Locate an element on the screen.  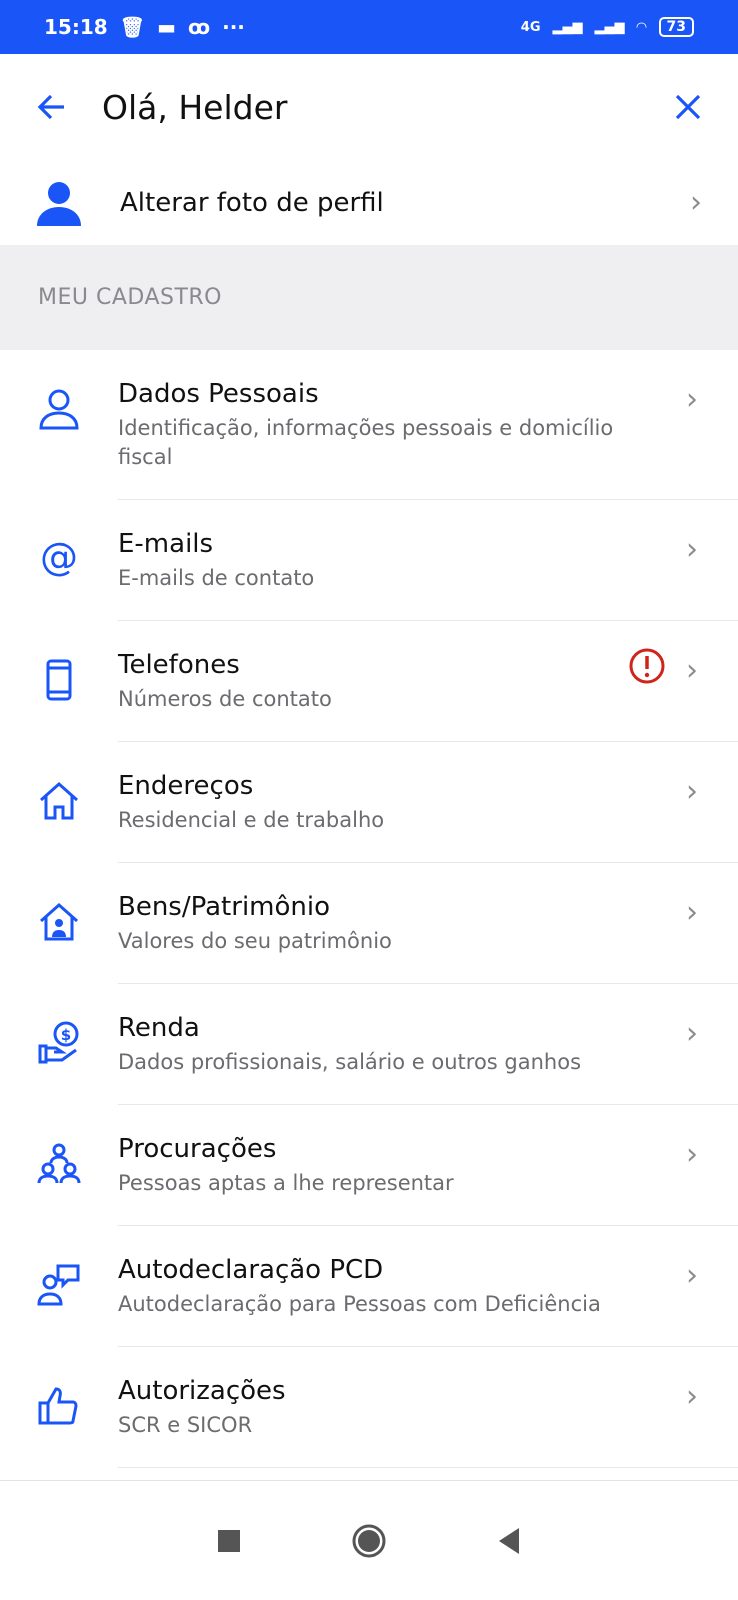
wifi-icon: ◠ is located at coordinates (641, 27).